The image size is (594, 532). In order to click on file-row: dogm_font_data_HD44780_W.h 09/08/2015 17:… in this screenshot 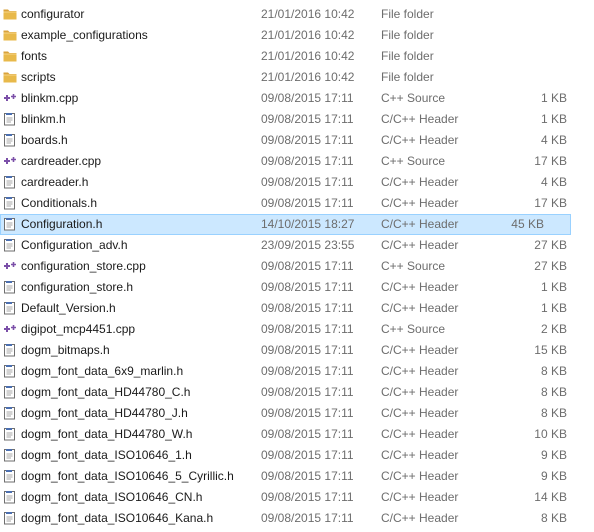, I will do `click(297, 434)`.